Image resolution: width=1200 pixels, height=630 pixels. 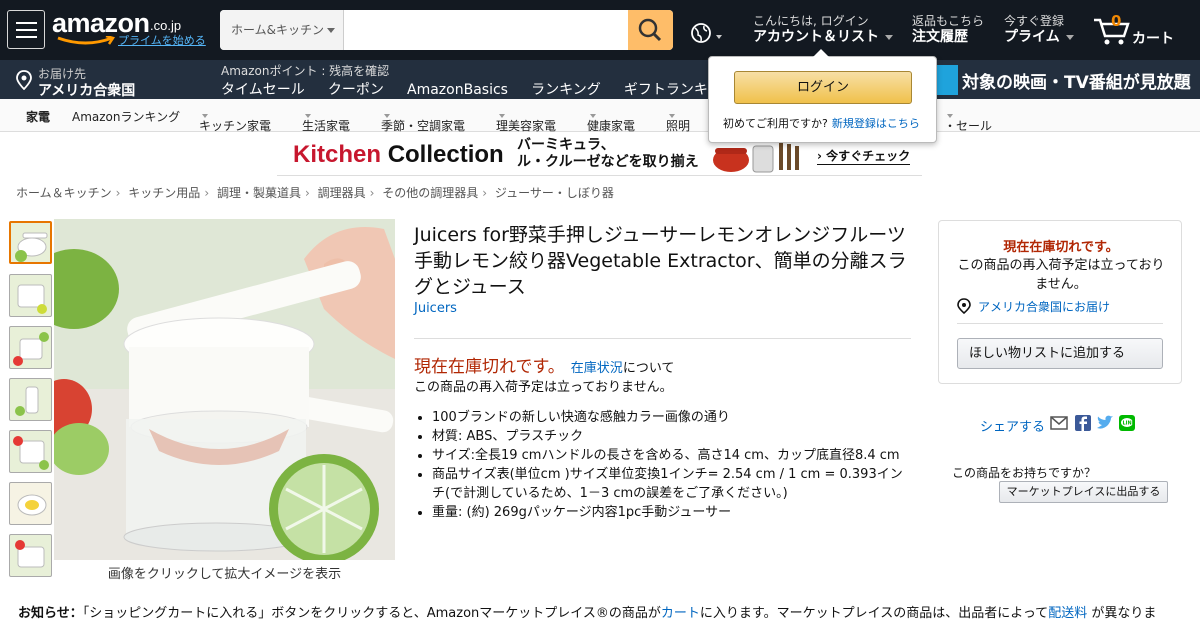 I want to click on amazon-logo: amazon .co.jp プライムを始める, so click(x=132, y=30).